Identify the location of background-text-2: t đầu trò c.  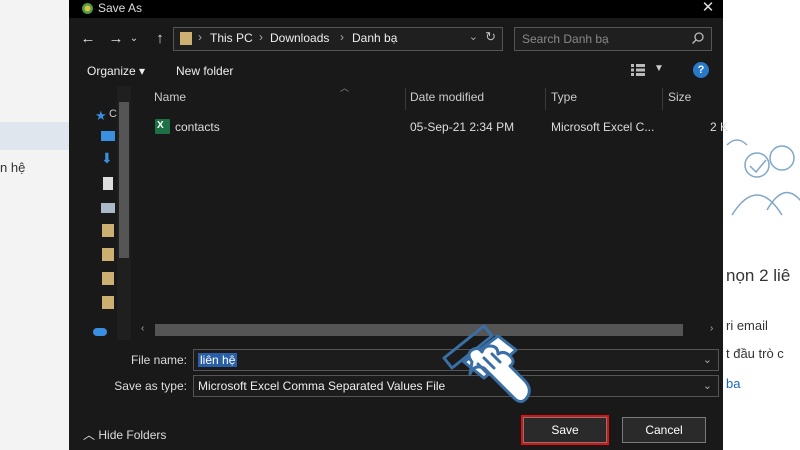
(755, 353).